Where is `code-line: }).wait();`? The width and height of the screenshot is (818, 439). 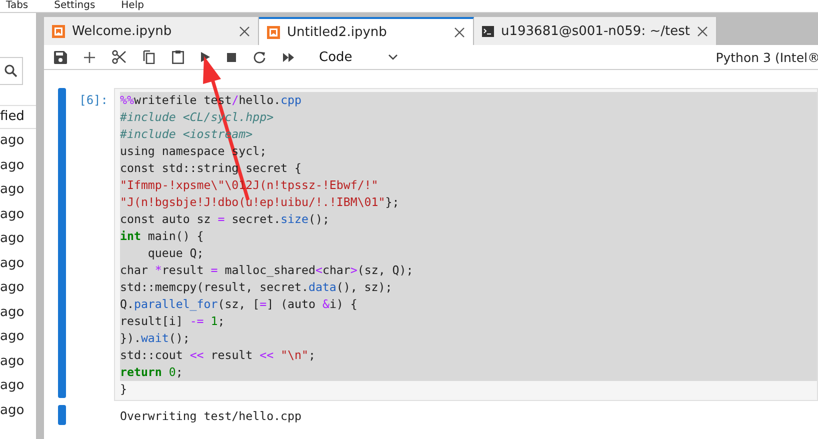 code-line: }).wait(); is located at coordinates (155, 338).